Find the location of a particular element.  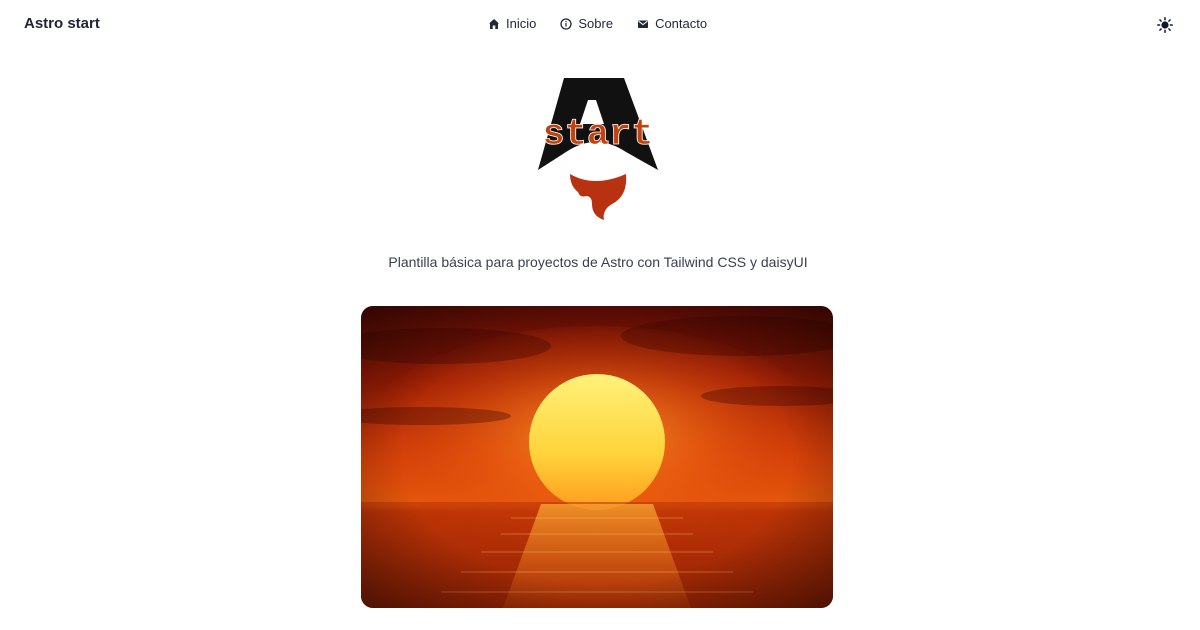

nav-item-label: Inicio is located at coordinates (521, 23).